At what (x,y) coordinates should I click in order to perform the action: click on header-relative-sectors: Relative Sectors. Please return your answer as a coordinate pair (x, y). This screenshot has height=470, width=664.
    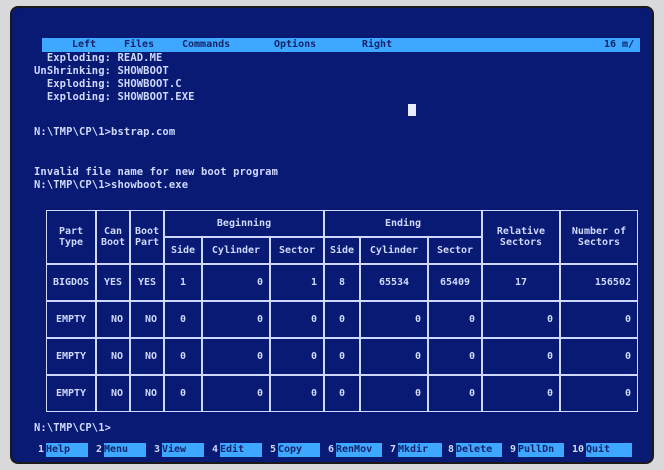
    Looking at the image, I should click on (521, 237).